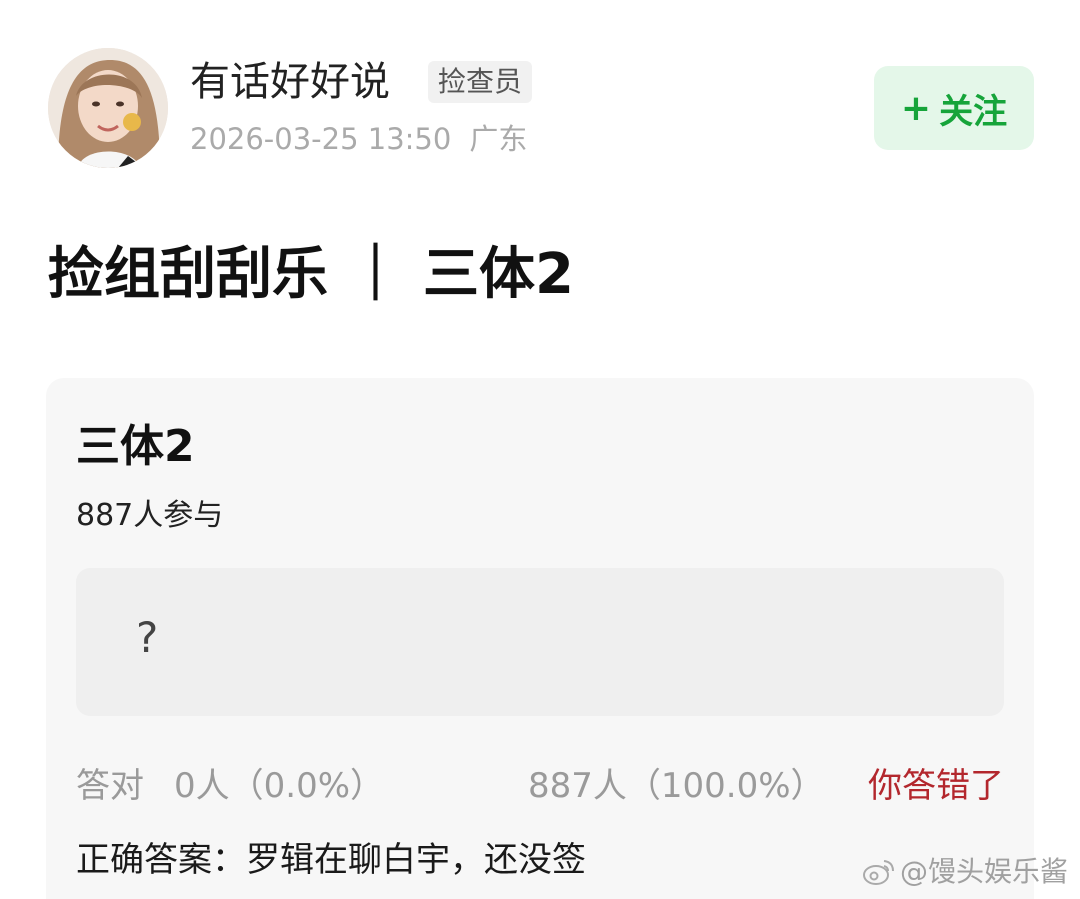 This screenshot has width=1080, height=899. Describe the element at coordinates (110, 786) in the screenshot. I see `correct-label: 答对` at that location.